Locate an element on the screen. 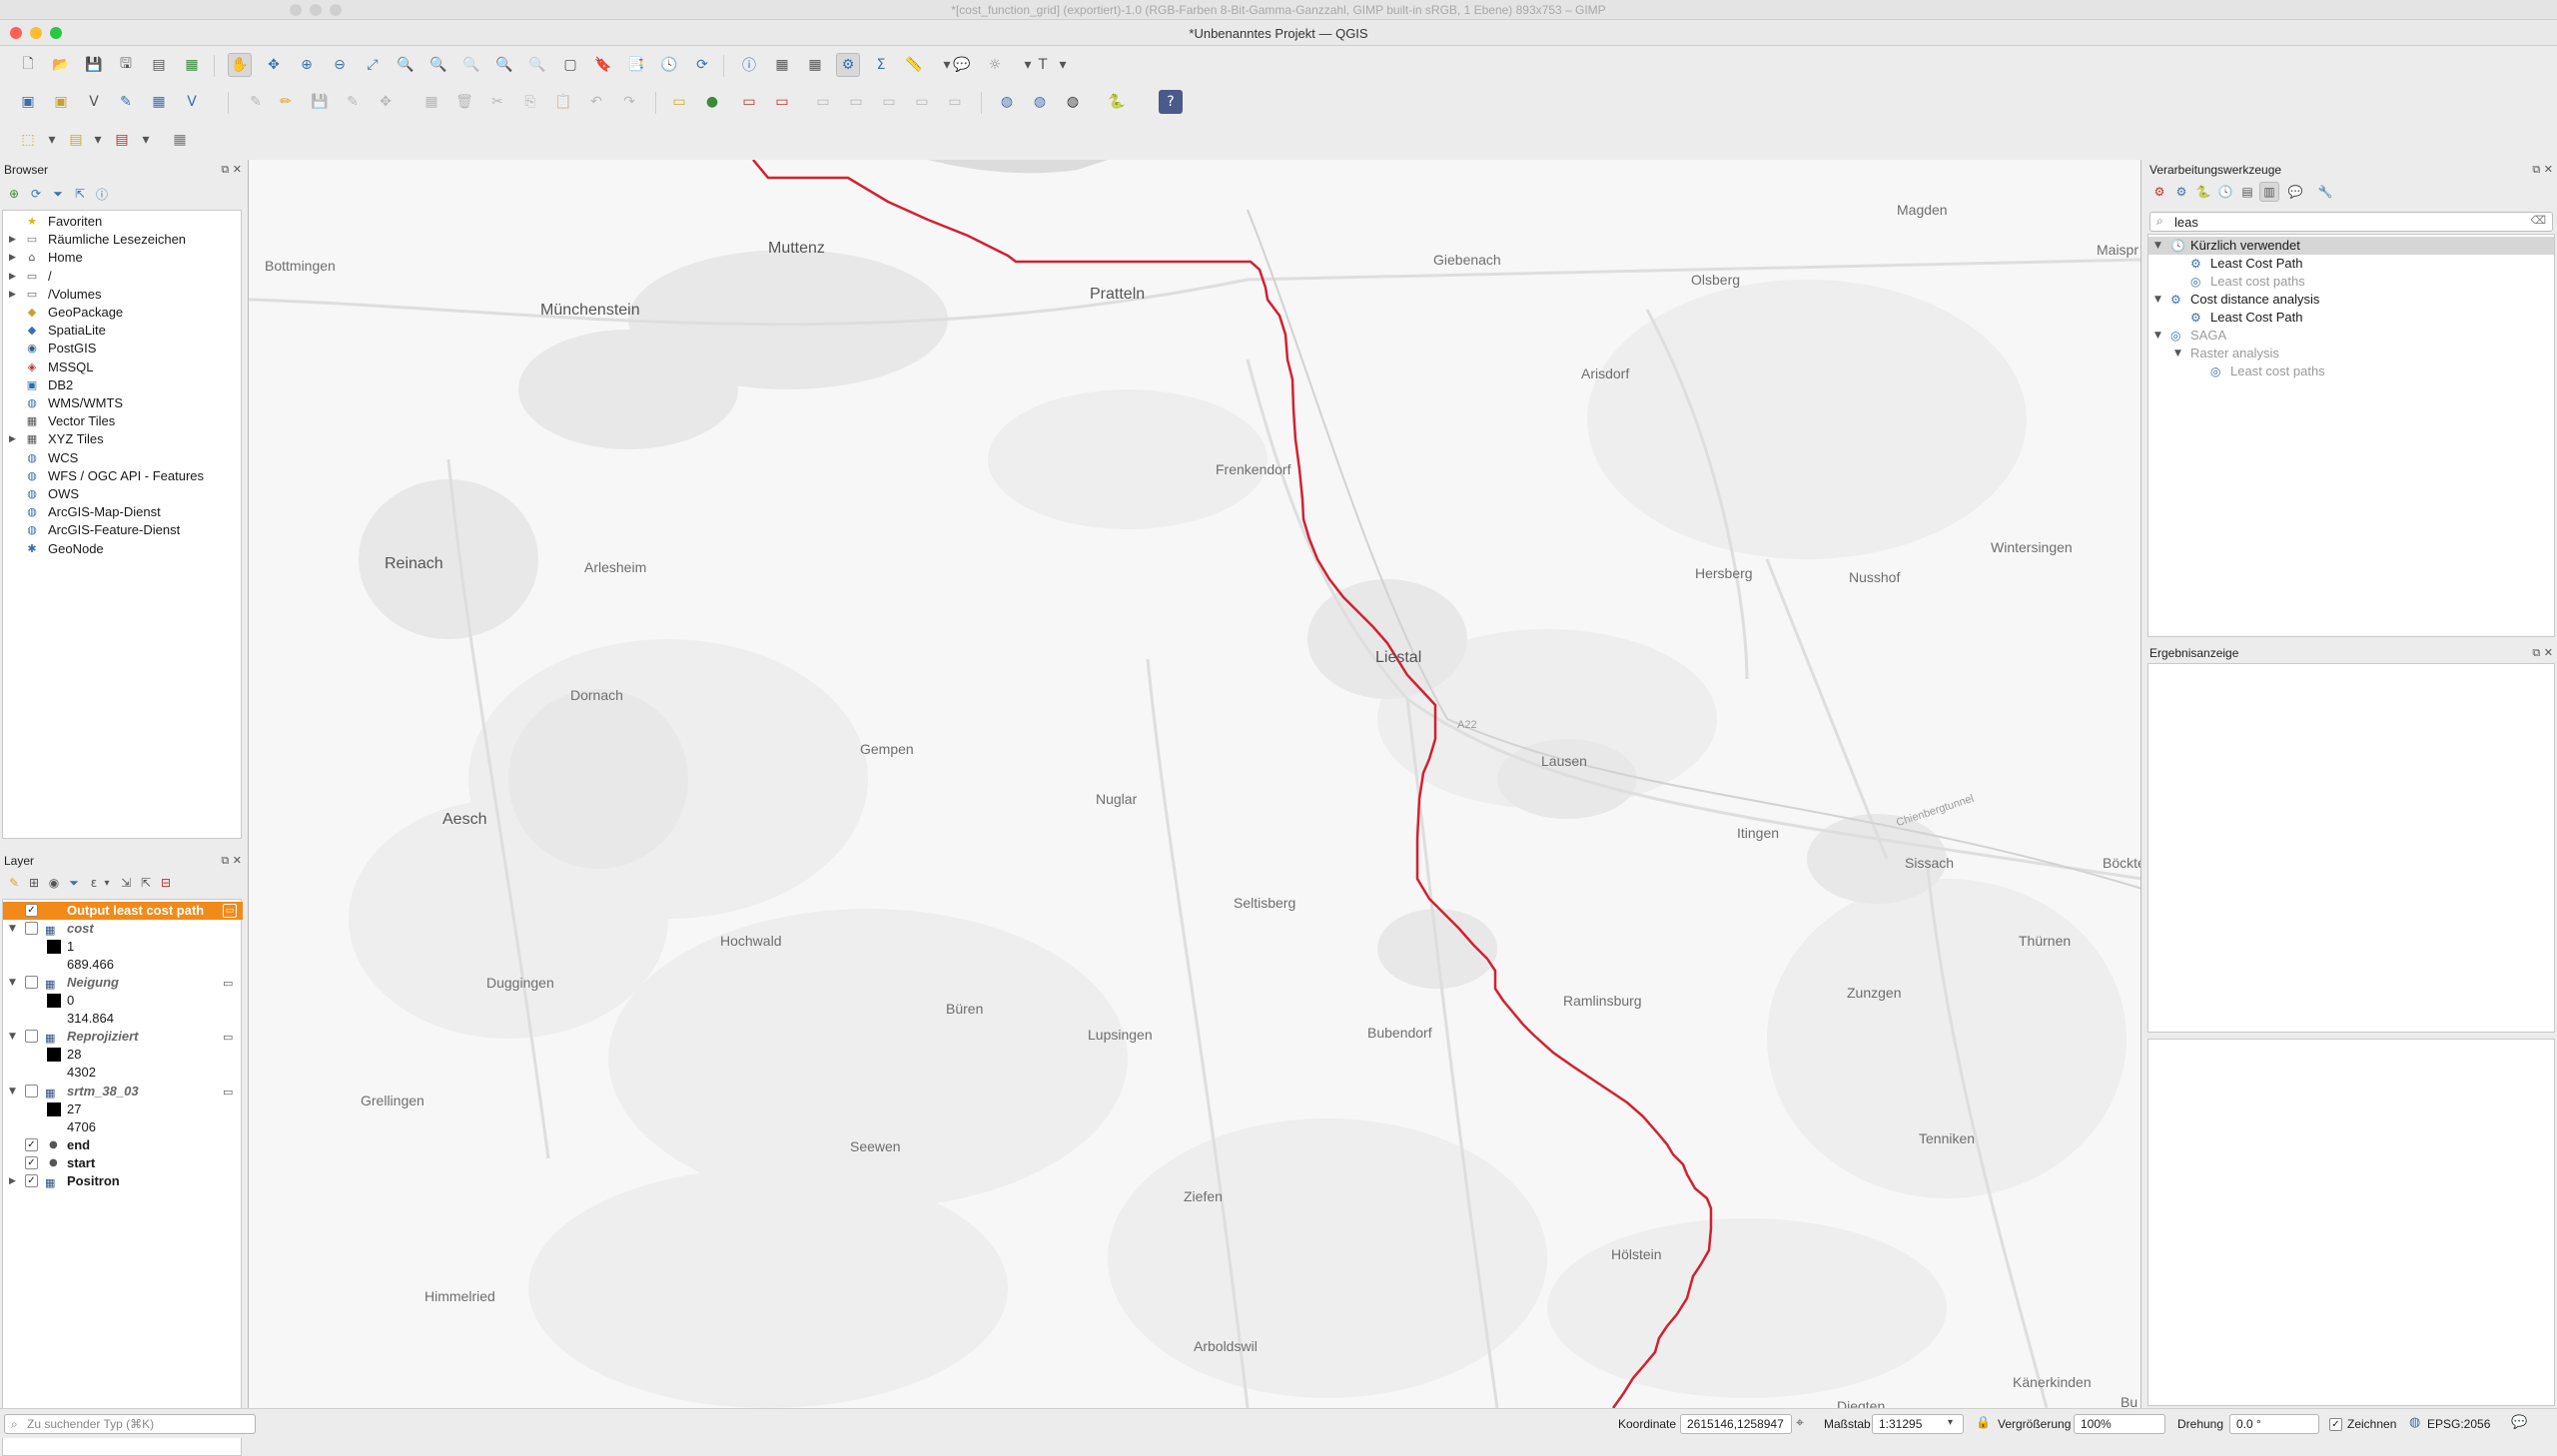  temporal-controller-icon: 🕓 is located at coordinates (669, 65).